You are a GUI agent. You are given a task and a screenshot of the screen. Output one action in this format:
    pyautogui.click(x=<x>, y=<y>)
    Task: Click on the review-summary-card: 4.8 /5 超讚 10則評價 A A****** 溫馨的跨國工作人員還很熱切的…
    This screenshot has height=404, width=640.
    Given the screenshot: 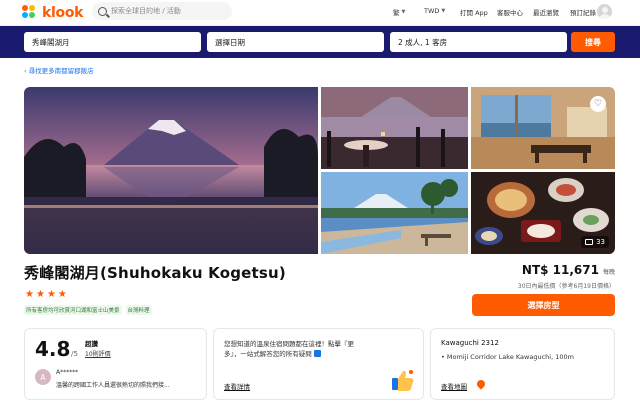 What is the action you would take?
    pyautogui.click(x=115, y=364)
    